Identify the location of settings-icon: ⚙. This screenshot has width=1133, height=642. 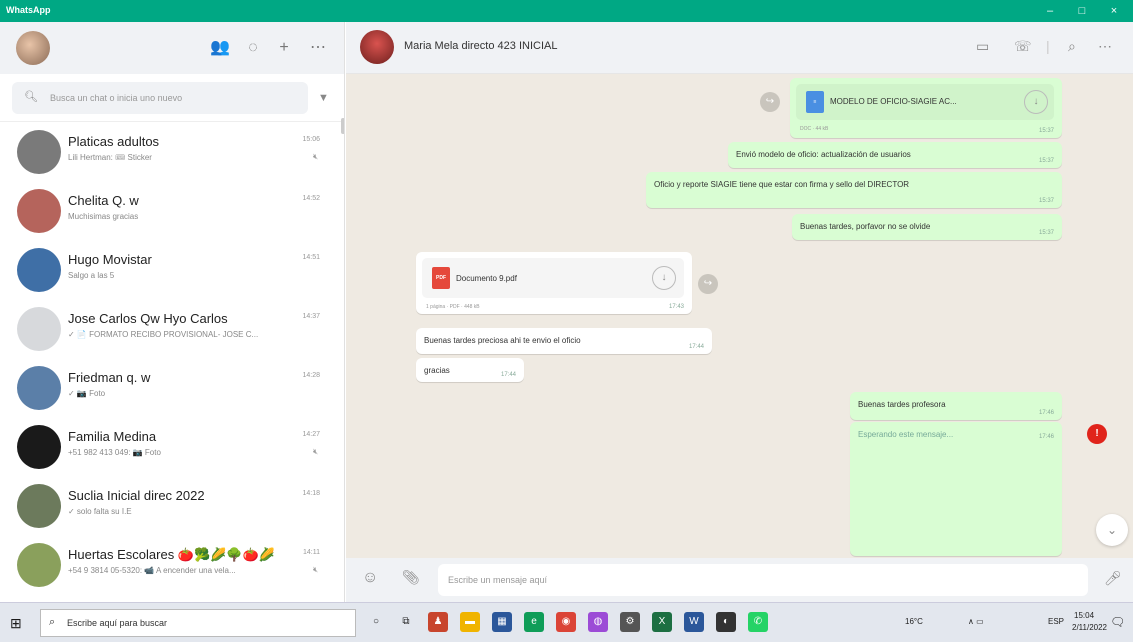
(630, 622).